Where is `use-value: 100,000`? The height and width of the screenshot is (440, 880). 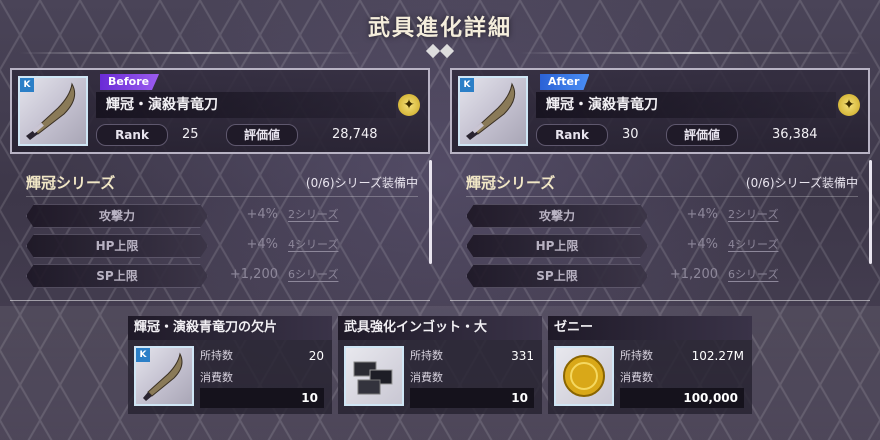
use-value: 100,000 is located at coordinates (682, 398).